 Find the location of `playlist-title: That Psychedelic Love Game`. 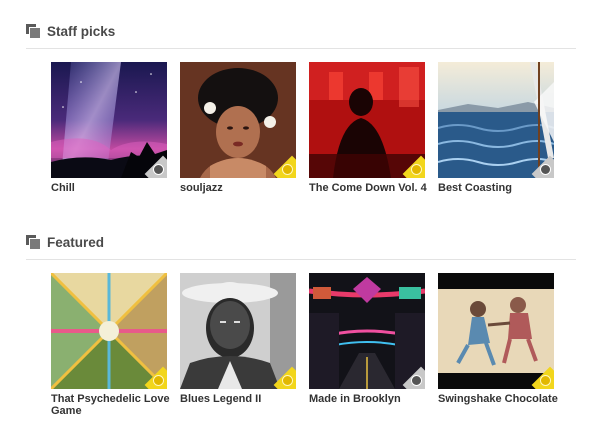

playlist-title: That Psychedelic Love Game is located at coordinates (113, 405).